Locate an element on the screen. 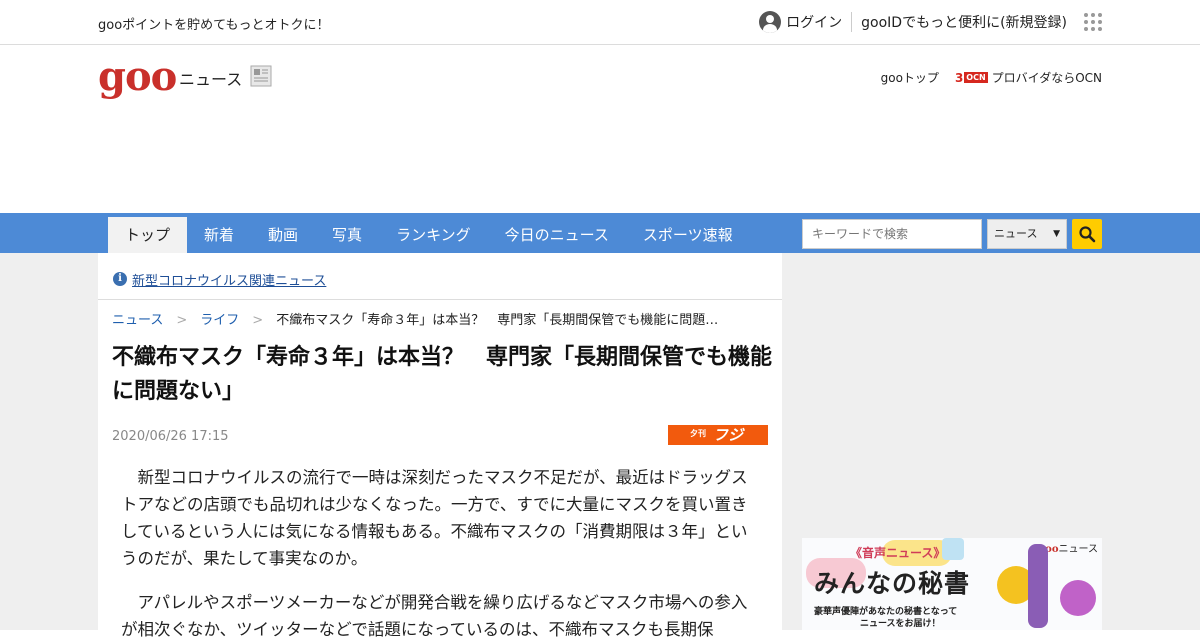 Image resolution: width=1200 pixels, height=643 pixels. search-scope-select: ニュース ▼ is located at coordinates (1027, 234).